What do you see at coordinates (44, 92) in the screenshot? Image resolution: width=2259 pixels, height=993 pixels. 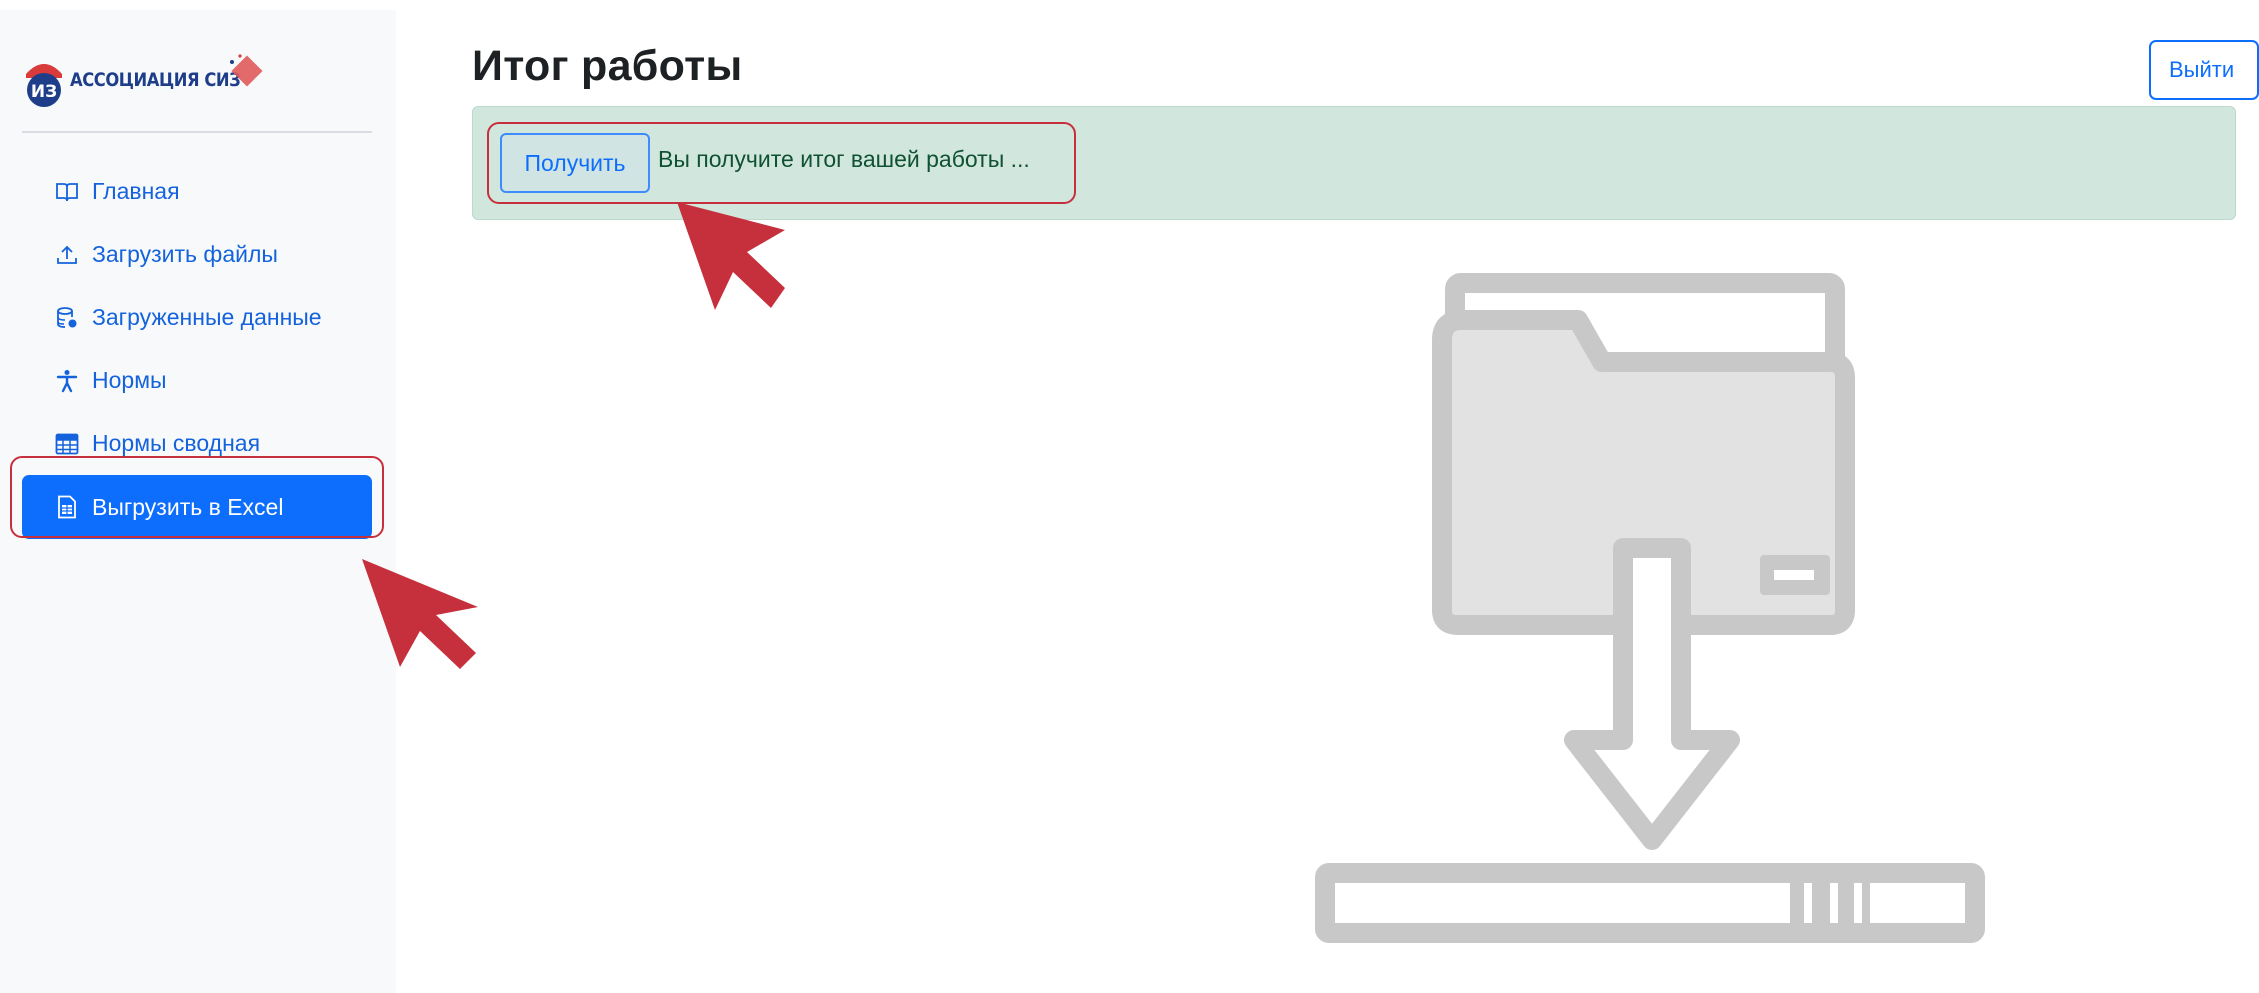 I see `svg-text: ИЗ` at bounding box center [44, 92].